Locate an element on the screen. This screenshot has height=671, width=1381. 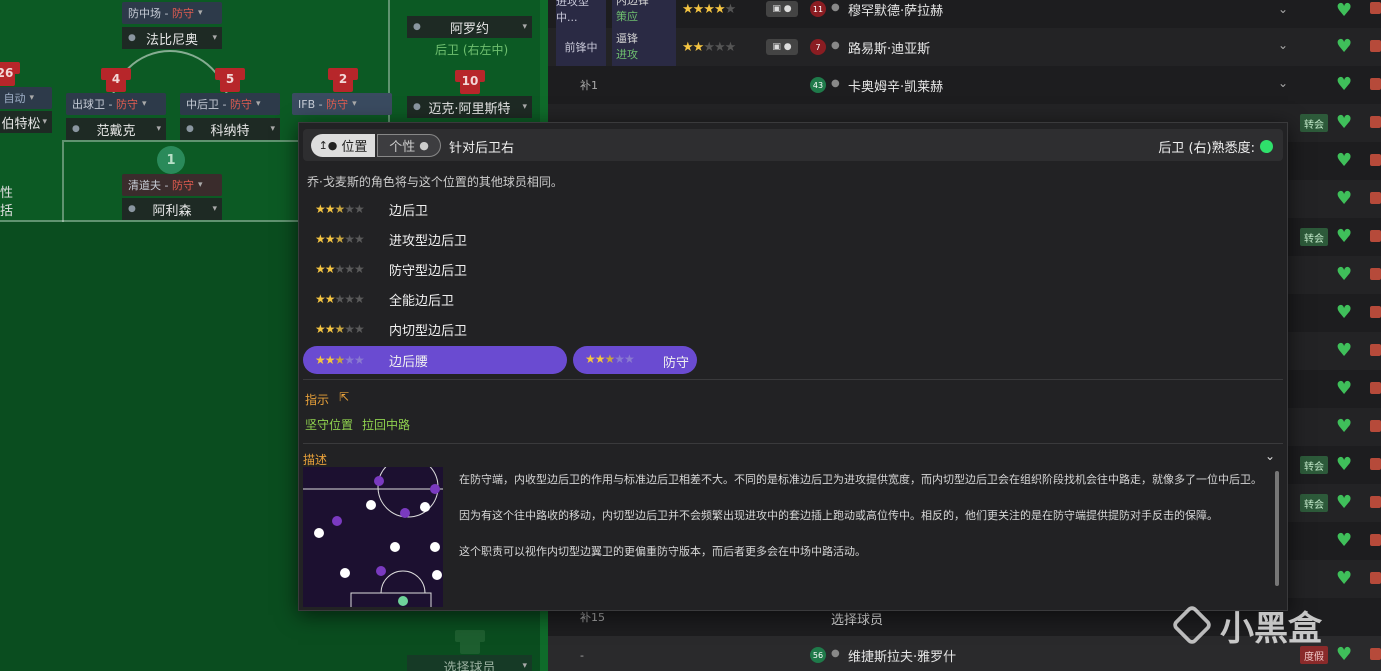
role-name: 进攻型边后卫 is located at coordinates (428, 241).